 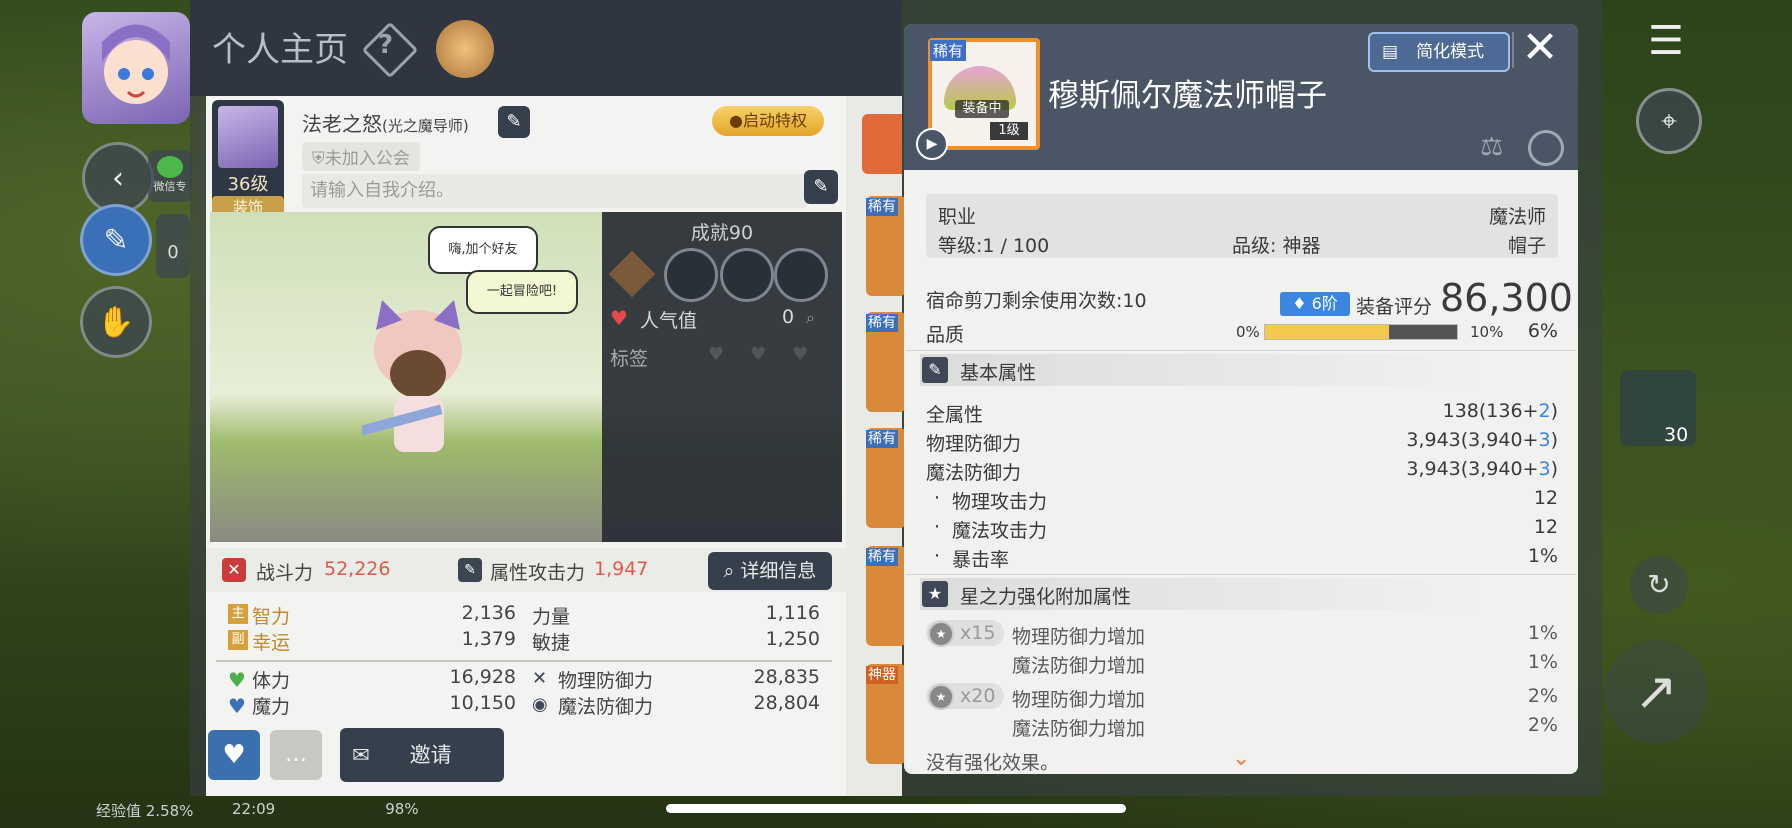 What do you see at coordinates (1490, 411) in the screenshot?
I see `attr-base: 138(136+` at bounding box center [1490, 411].